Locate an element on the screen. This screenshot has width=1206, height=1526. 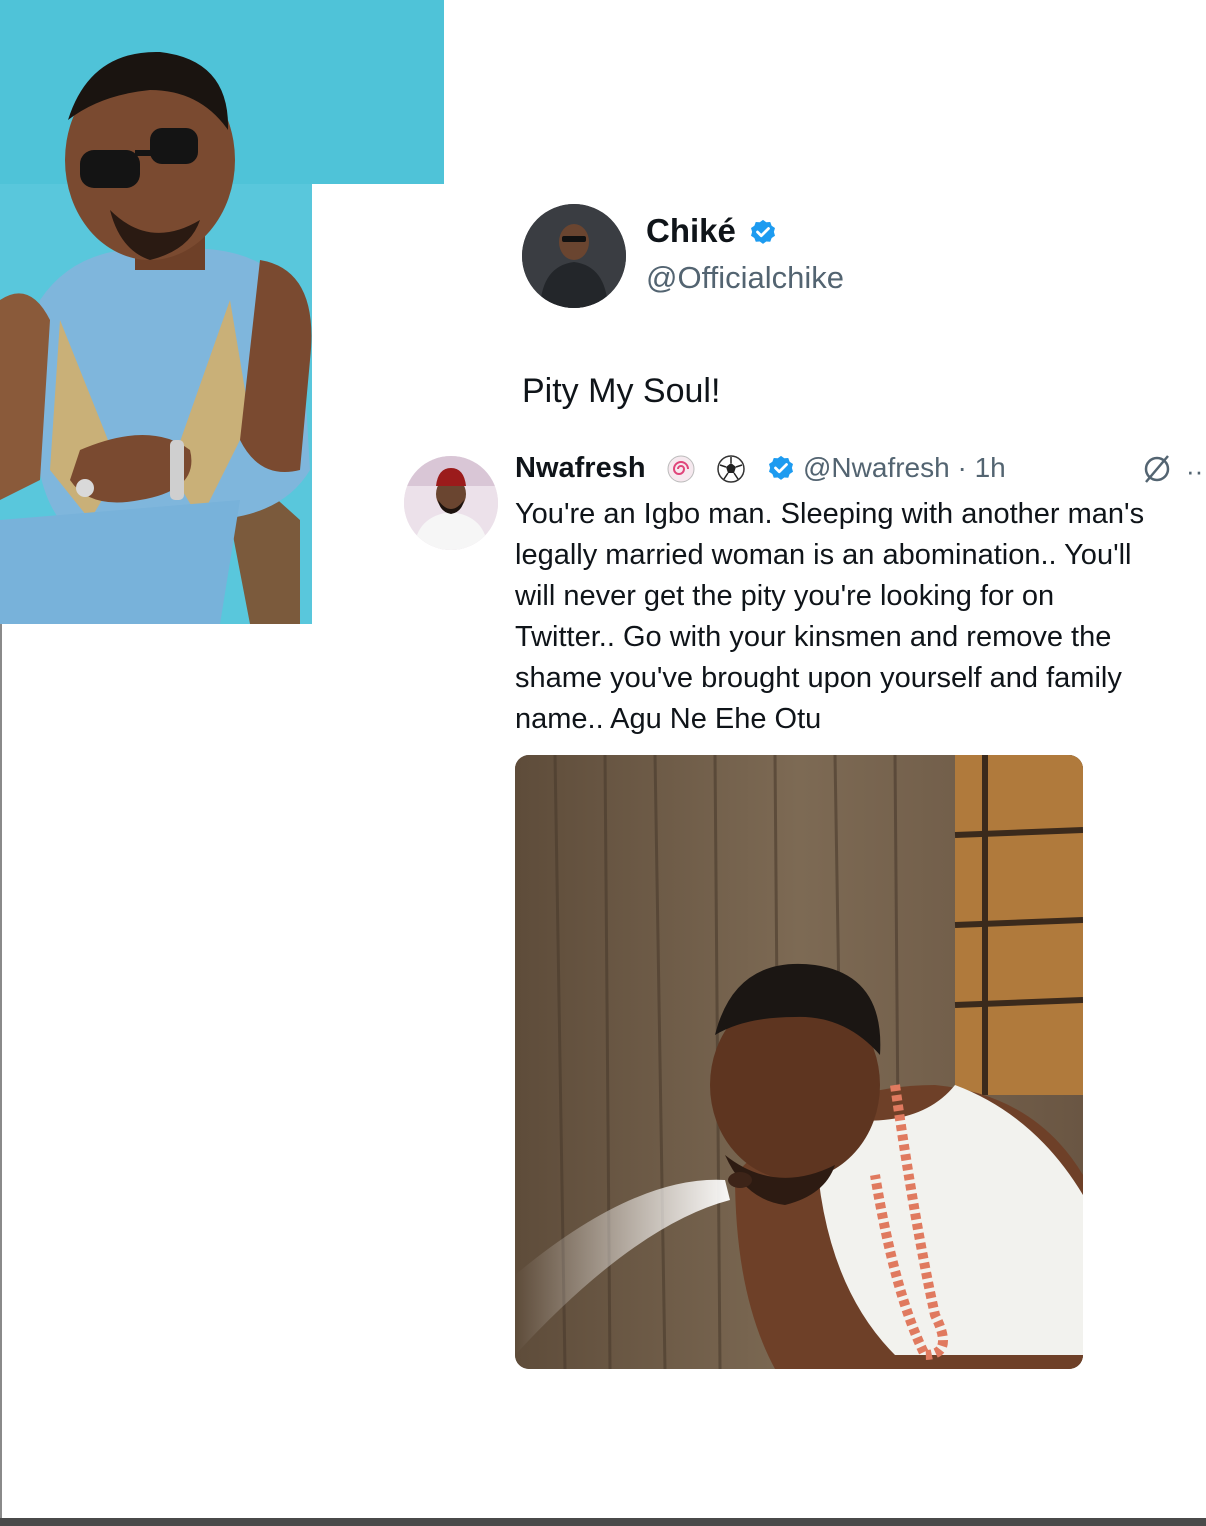
reply-text-line: name.. Agu Ne Ehe Otu is located at coordinates (668, 719).